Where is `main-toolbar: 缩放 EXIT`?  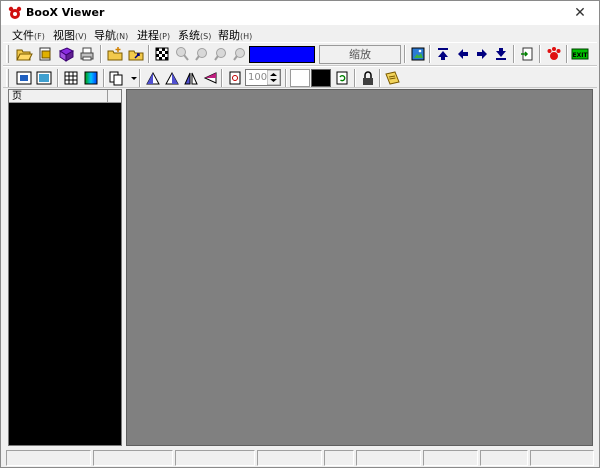
main-toolbar: 缩放 EXIT is located at coordinates (300, 54).